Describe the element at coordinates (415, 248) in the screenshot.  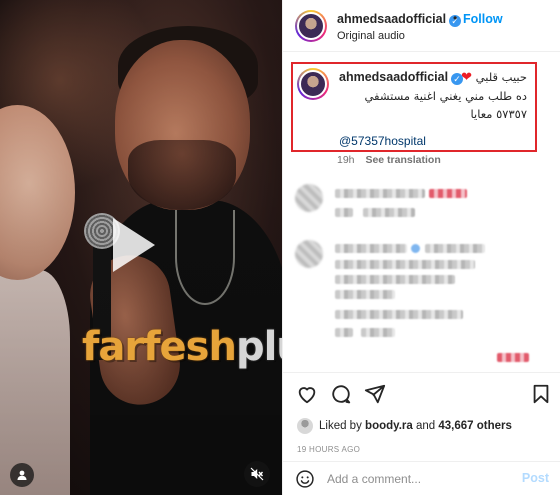
I see `blurred-badge` at that location.